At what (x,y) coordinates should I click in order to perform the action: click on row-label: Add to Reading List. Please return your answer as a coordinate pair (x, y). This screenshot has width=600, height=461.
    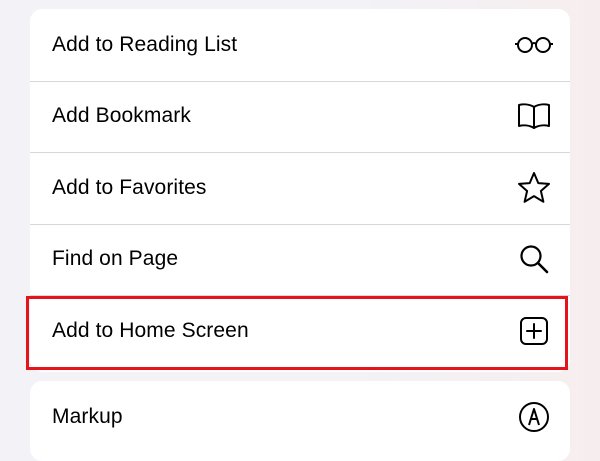
    Looking at the image, I should click on (145, 44).